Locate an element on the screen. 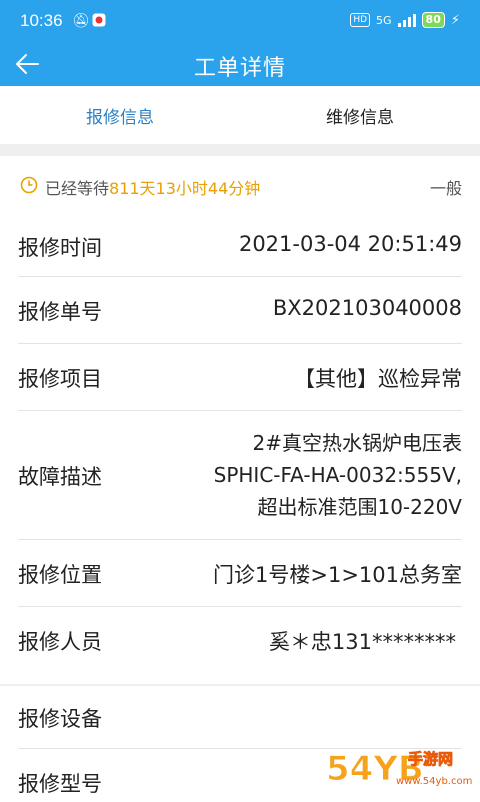 The width and height of the screenshot is (480, 802). detail-value: BX202103040008 is located at coordinates (367, 308).